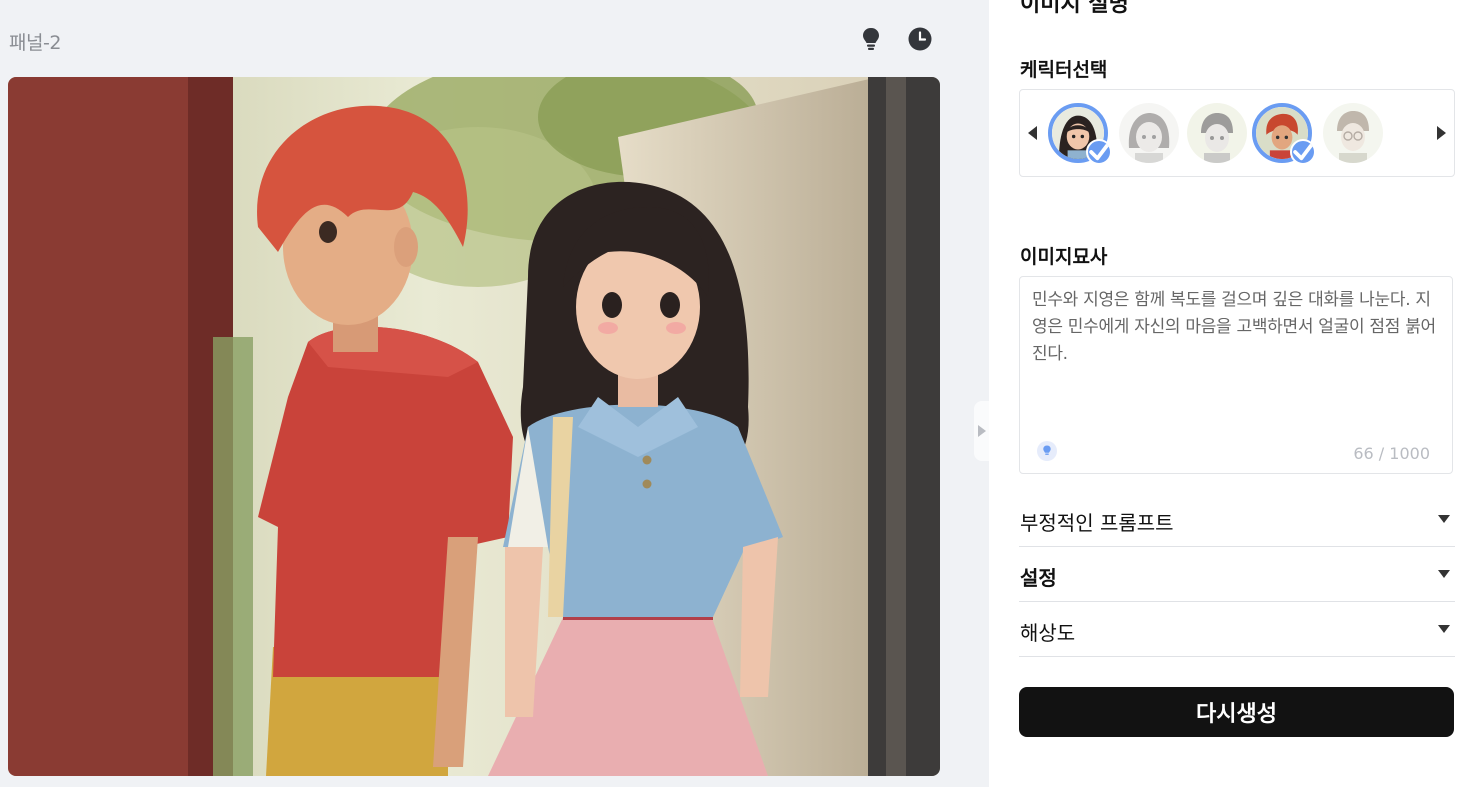 The height and width of the screenshot is (787, 1470). Describe the element at coordinates (1064, 257) in the screenshot. I see `image-description-label: 이미지묘사` at that location.